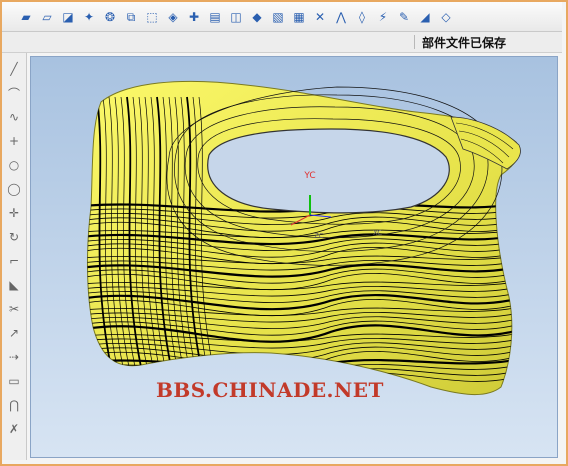 The image size is (568, 466). I want to click on offset-curve-icon: ⇢, so click(14, 357).